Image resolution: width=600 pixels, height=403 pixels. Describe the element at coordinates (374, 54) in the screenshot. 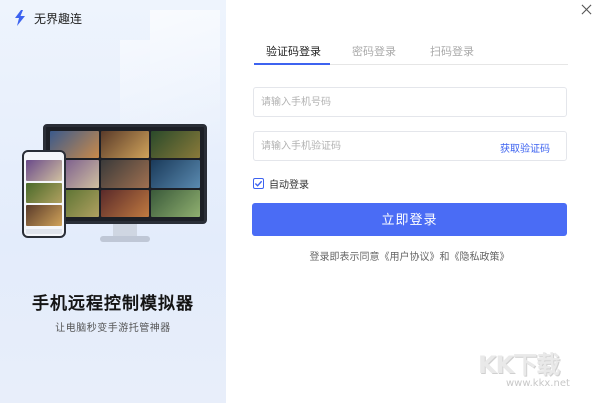

I see `tab-password-login: 密码登录` at that location.